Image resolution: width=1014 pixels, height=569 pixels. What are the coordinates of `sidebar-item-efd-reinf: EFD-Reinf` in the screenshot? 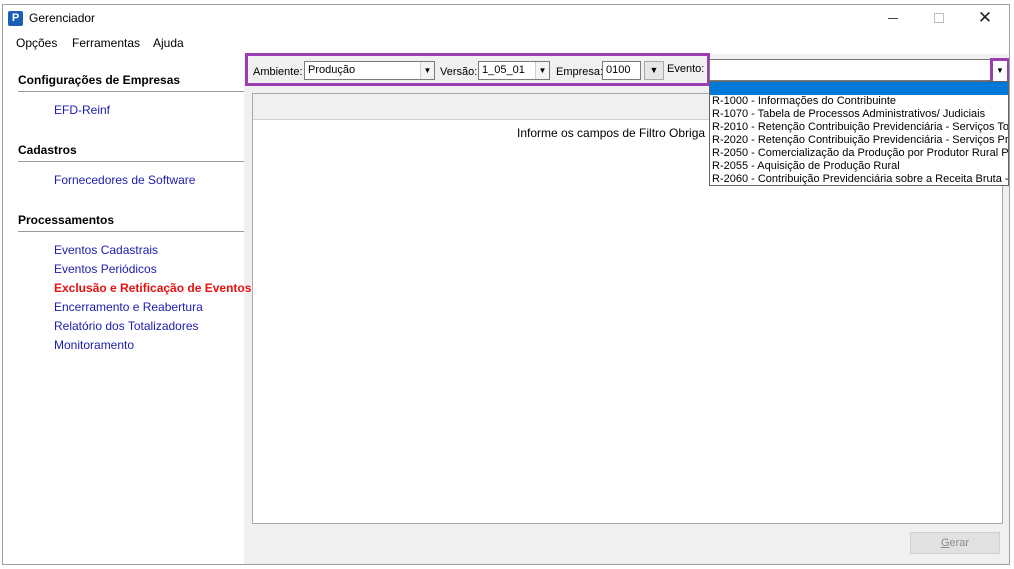 It's located at (82, 110).